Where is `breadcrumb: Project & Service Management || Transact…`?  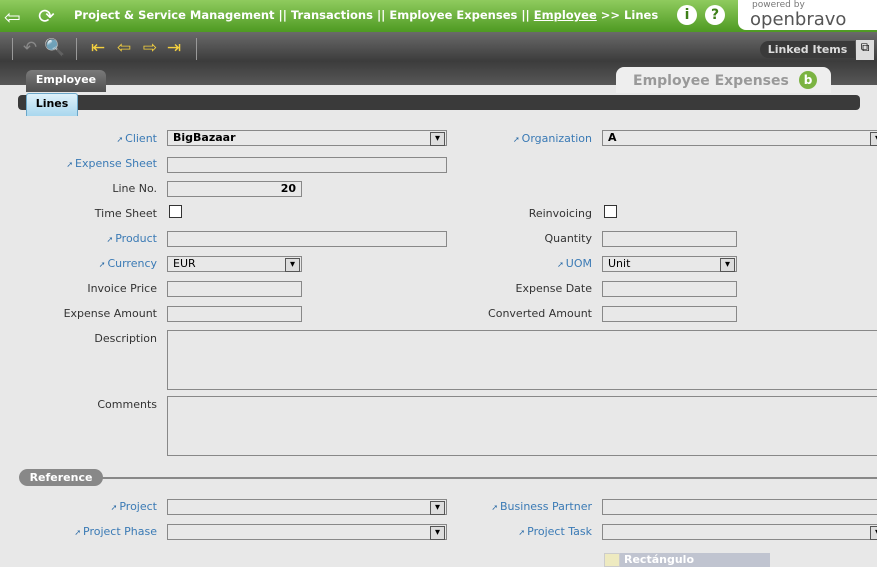
breadcrumb: Project & Service Management || Transact… is located at coordinates (366, 15).